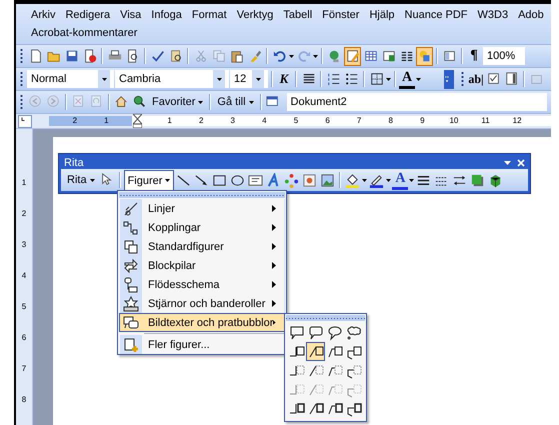 Image resolution: width=559 pixels, height=425 pixels. What do you see at coordinates (209, 15) in the screenshot?
I see `menu-item: Format` at bounding box center [209, 15].